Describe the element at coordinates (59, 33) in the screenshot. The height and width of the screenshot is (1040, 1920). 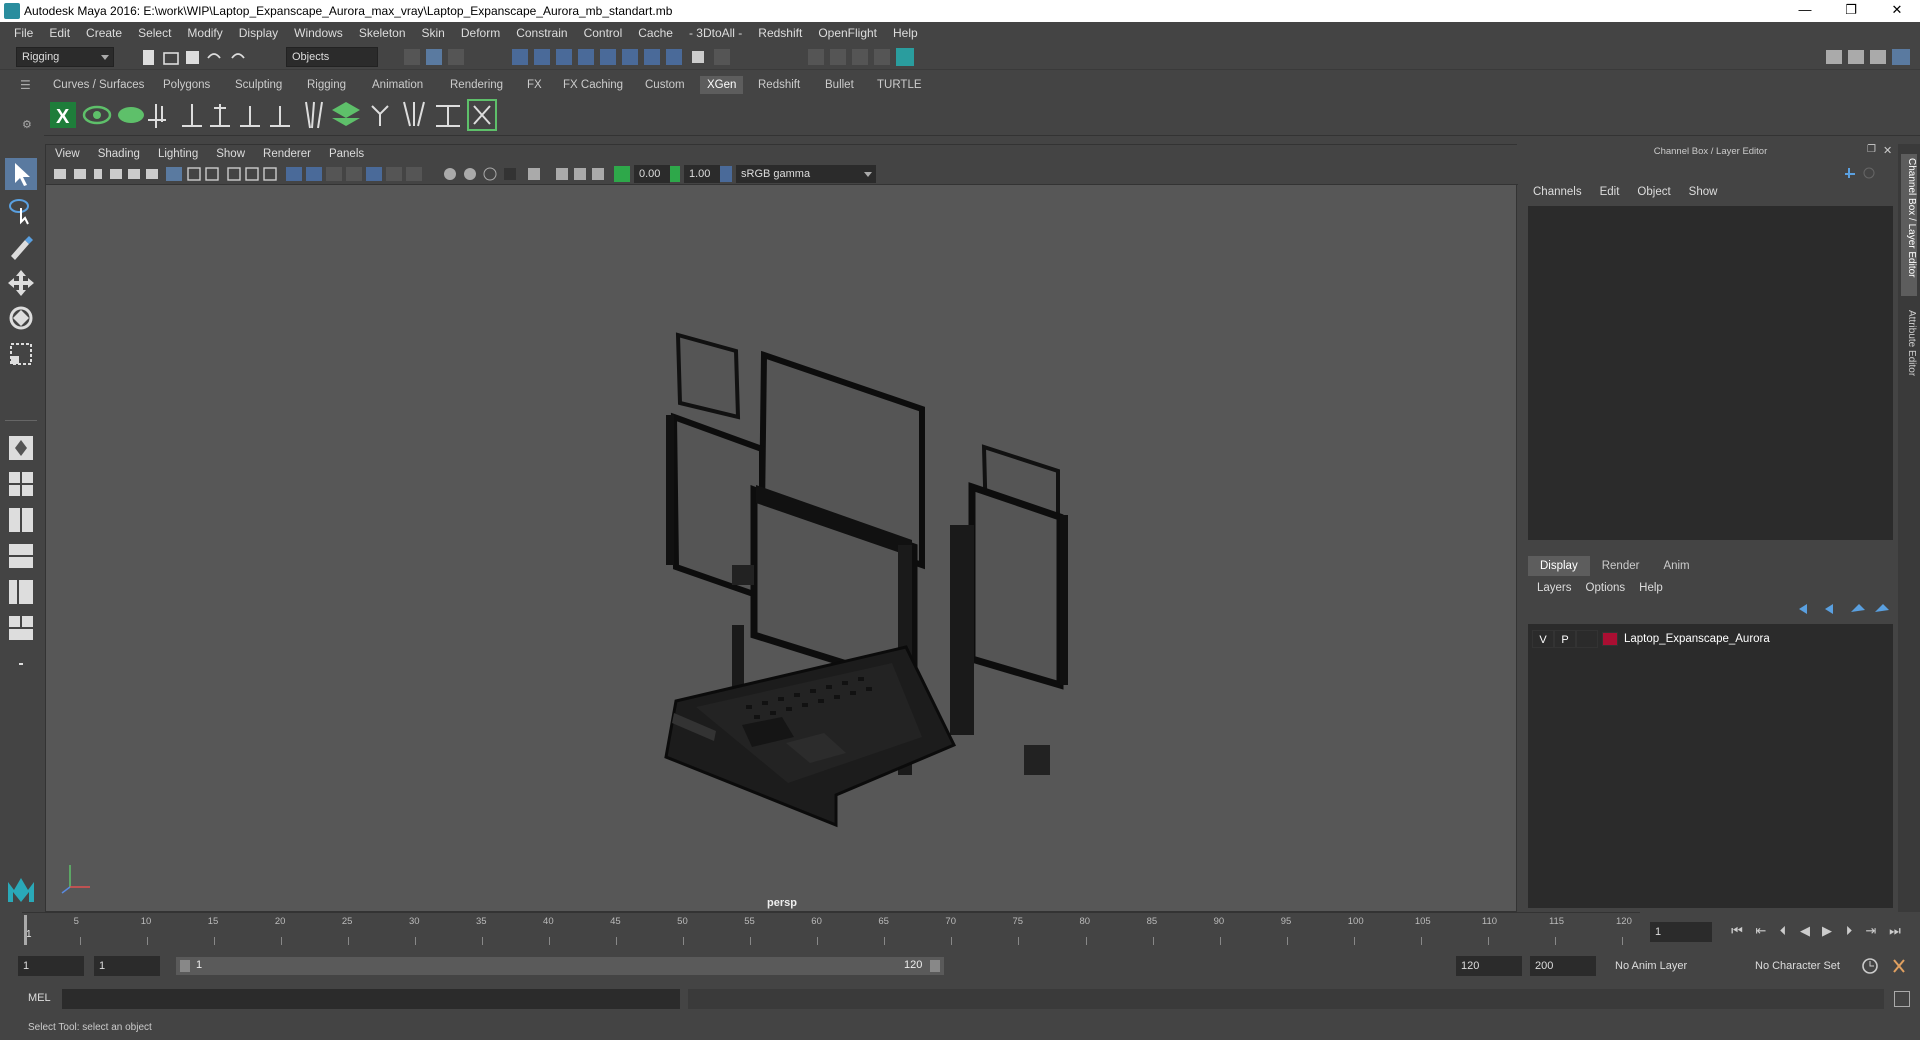
I see `menu-edit: Edit` at that location.